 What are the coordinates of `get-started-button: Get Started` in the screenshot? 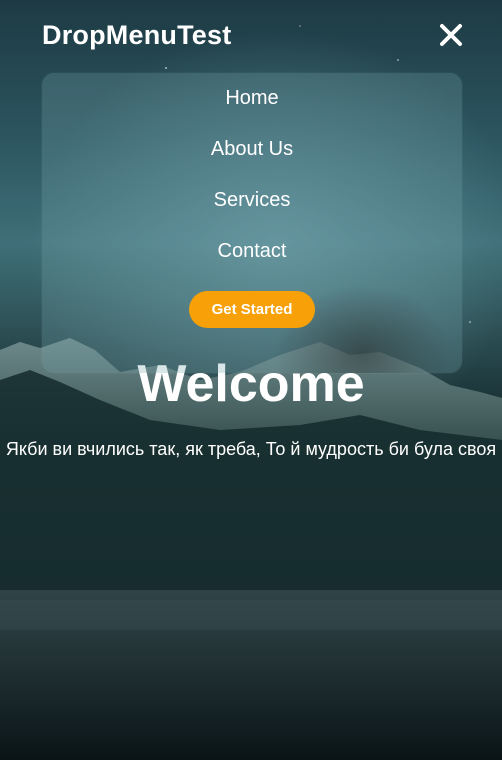 It's located at (252, 309).